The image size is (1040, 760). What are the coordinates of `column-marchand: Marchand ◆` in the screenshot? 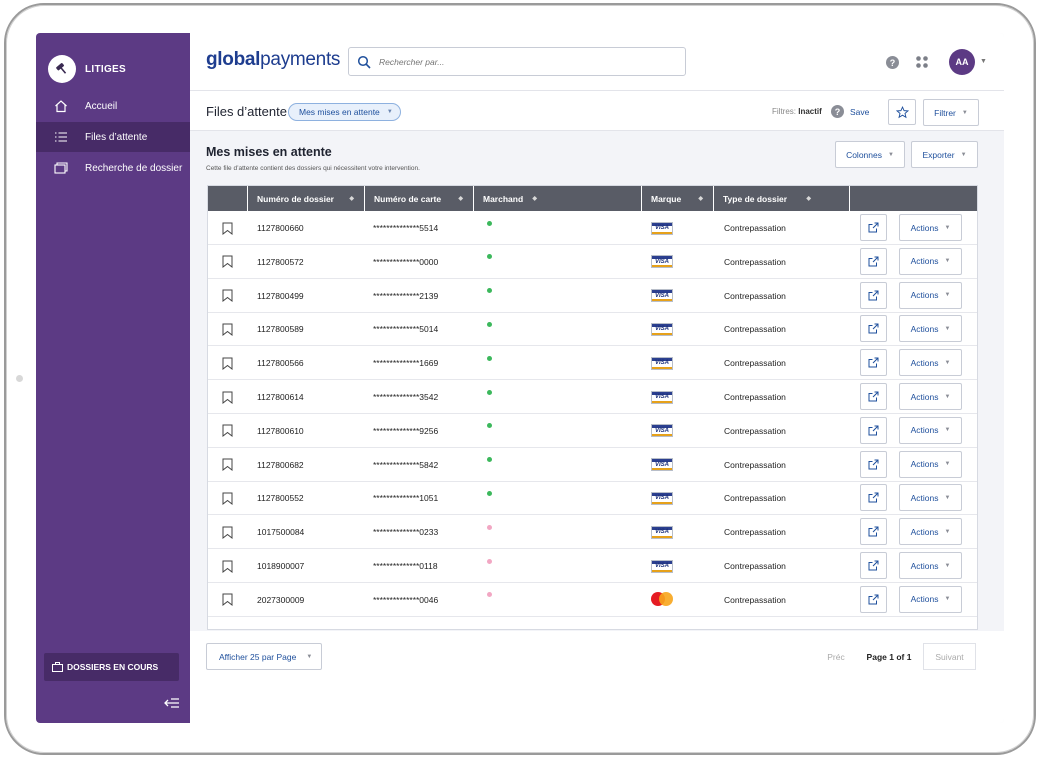 It's located at (558, 198).